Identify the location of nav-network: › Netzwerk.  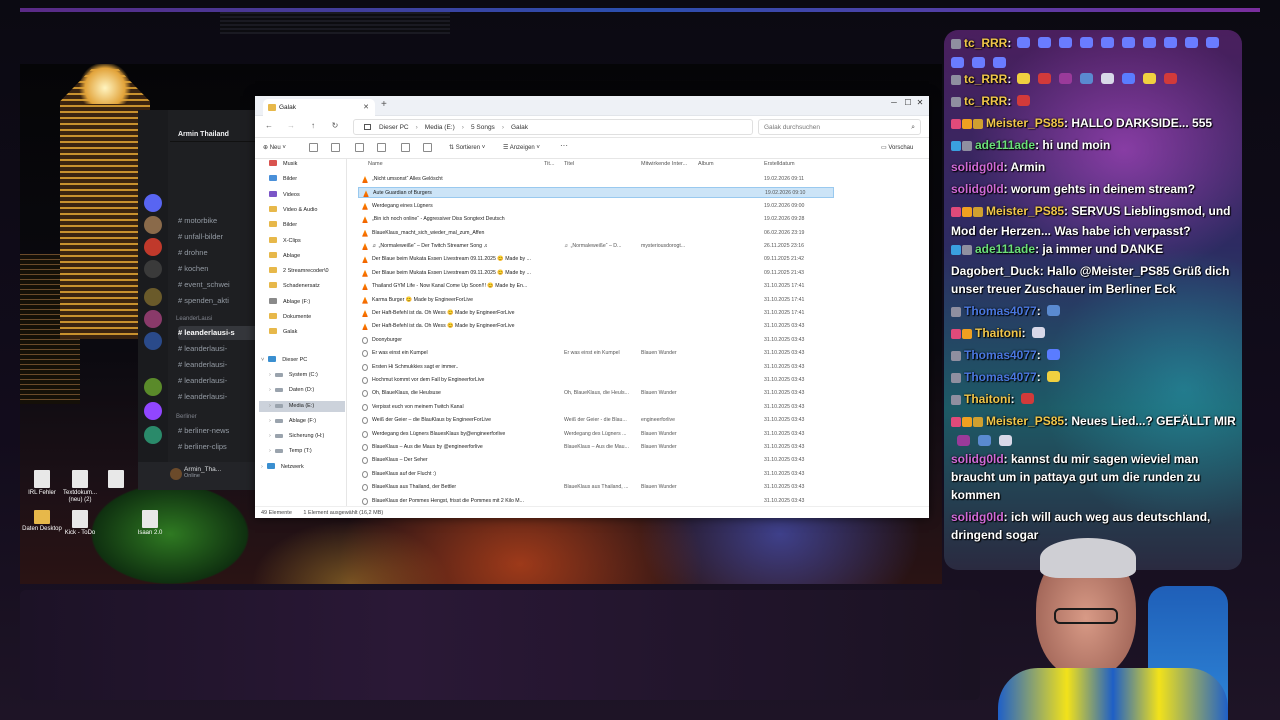
(303, 467).